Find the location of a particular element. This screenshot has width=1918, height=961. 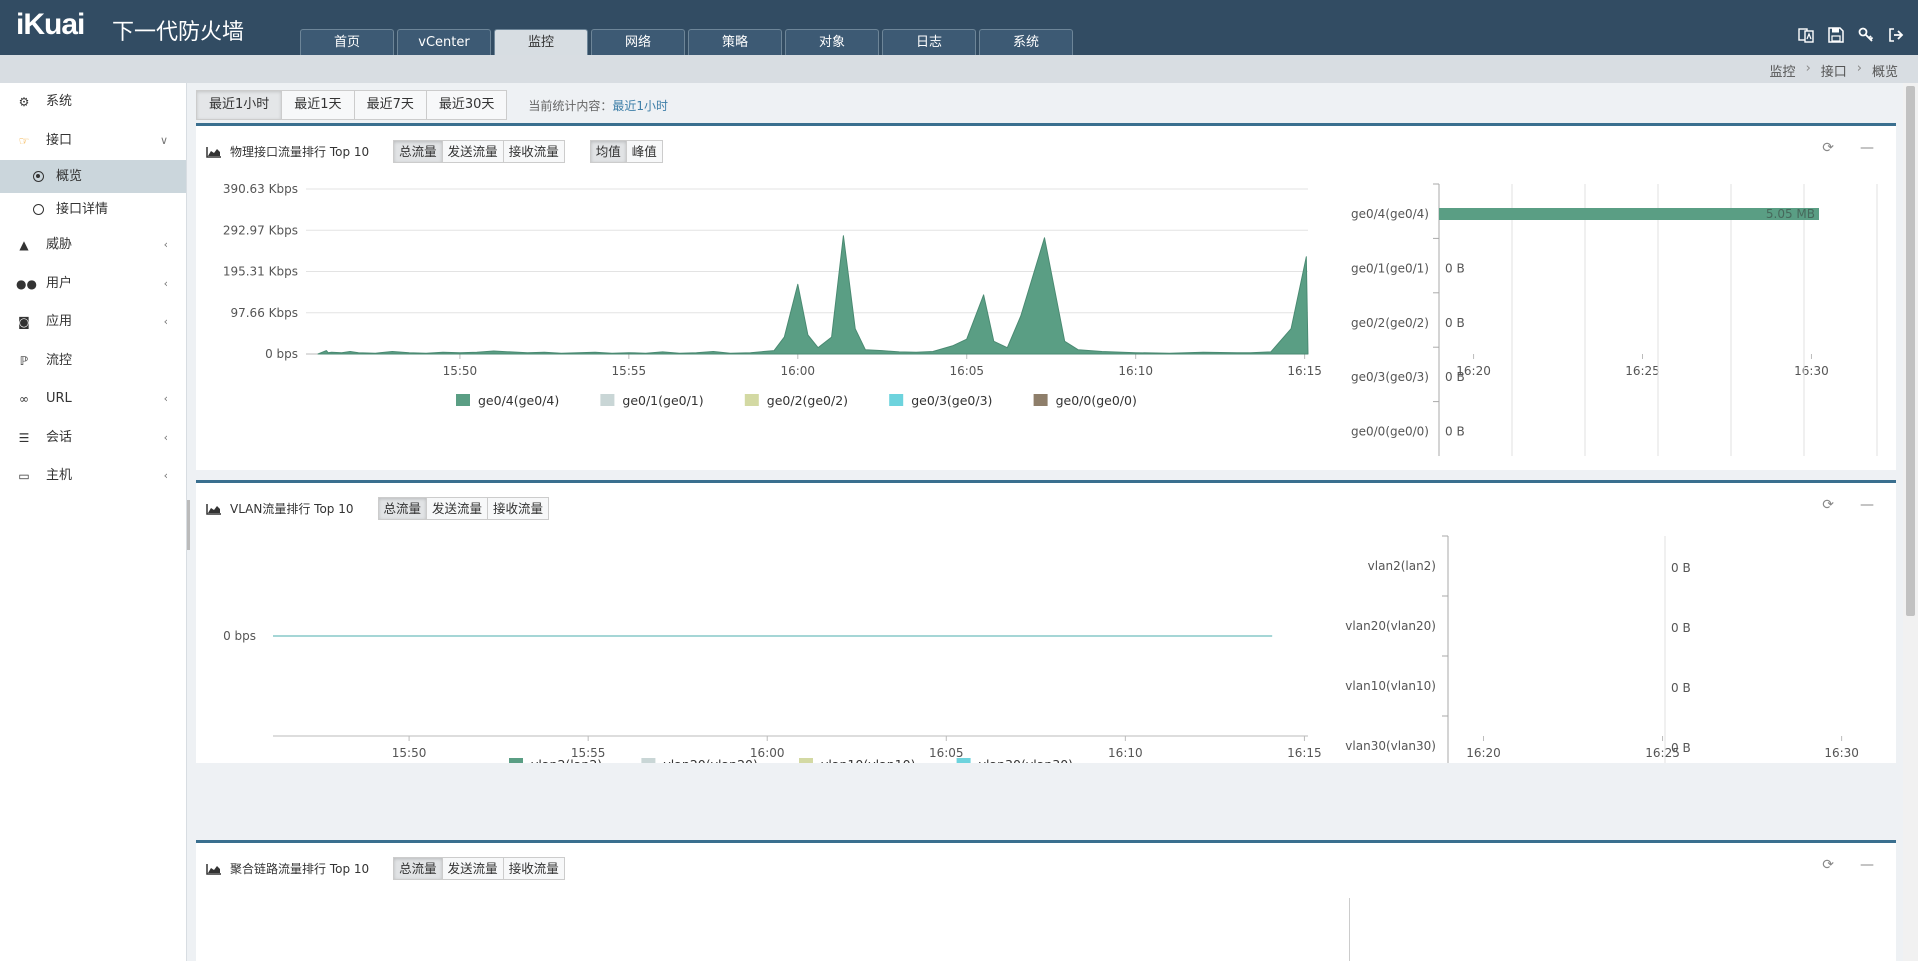

legend-label: ge0/1(ge0/1) is located at coordinates (662, 400).